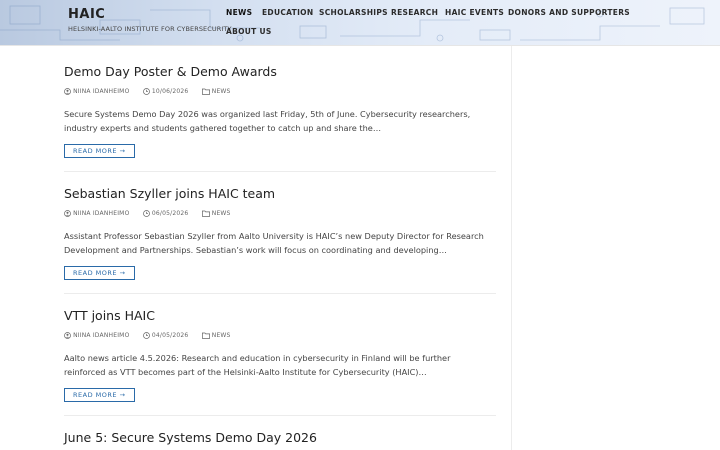 This screenshot has height=450, width=720. Describe the element at coordinates (287, 12) in the screenshot. I see `nav-item-education: EDUCATION` at that location.